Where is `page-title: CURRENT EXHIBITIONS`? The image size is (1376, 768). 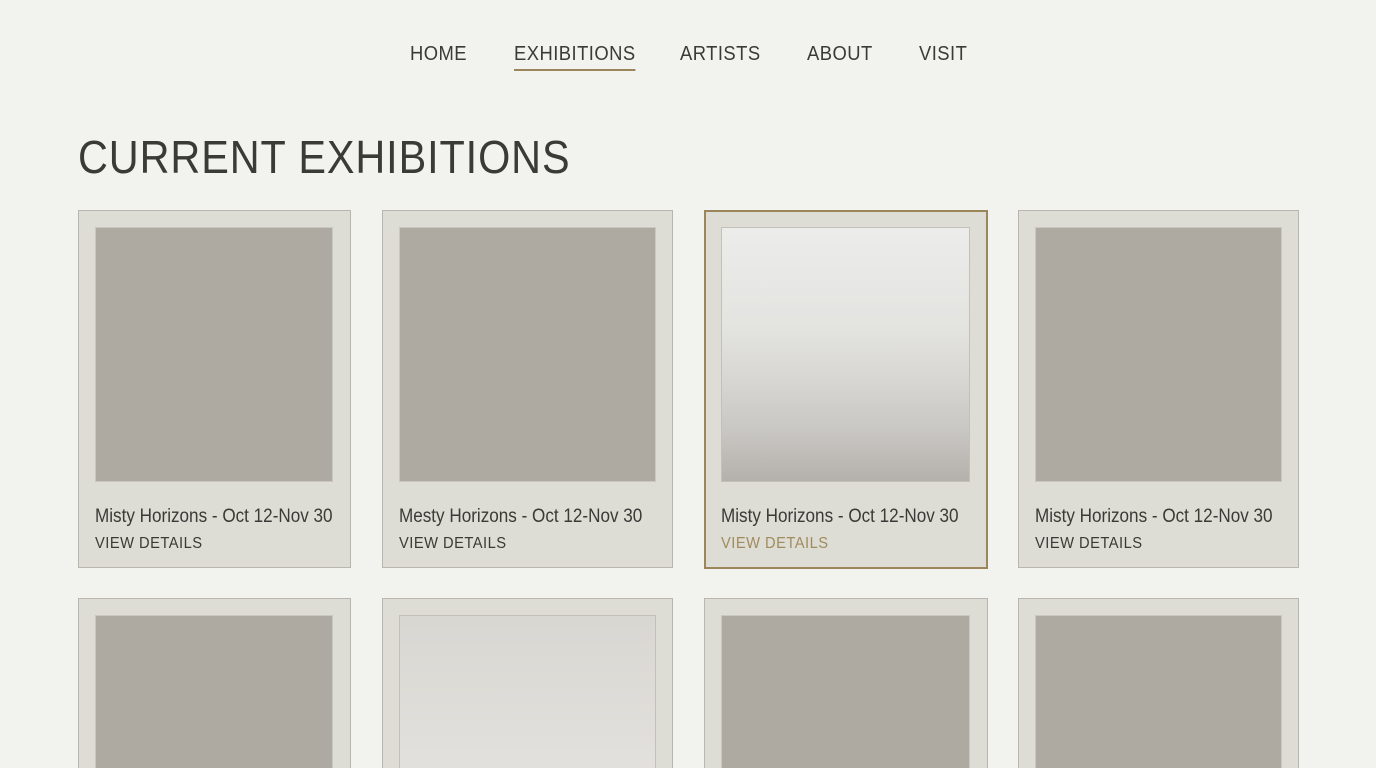 page-title: CURRENT EXHIBITIONS is located at coordinates (324, 157).